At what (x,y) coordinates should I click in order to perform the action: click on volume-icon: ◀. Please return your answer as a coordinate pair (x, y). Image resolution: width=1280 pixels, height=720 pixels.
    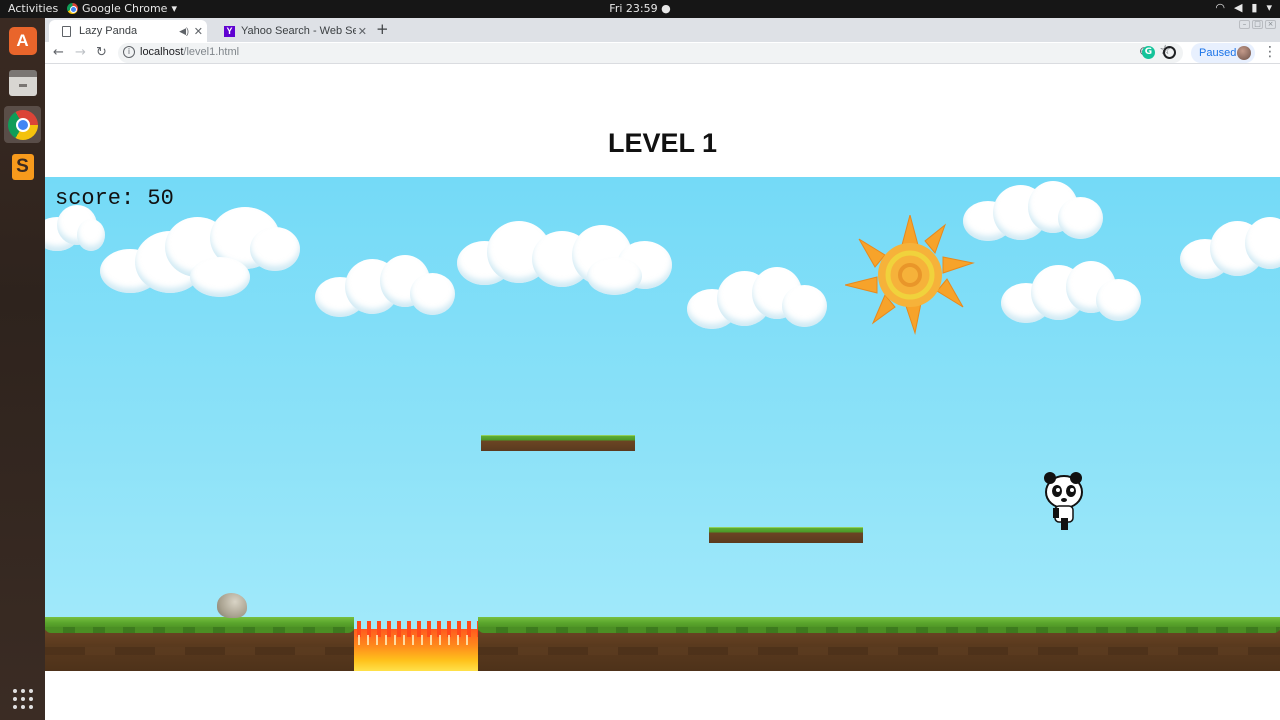
    Looking at the image, I should click on (1238, 7).